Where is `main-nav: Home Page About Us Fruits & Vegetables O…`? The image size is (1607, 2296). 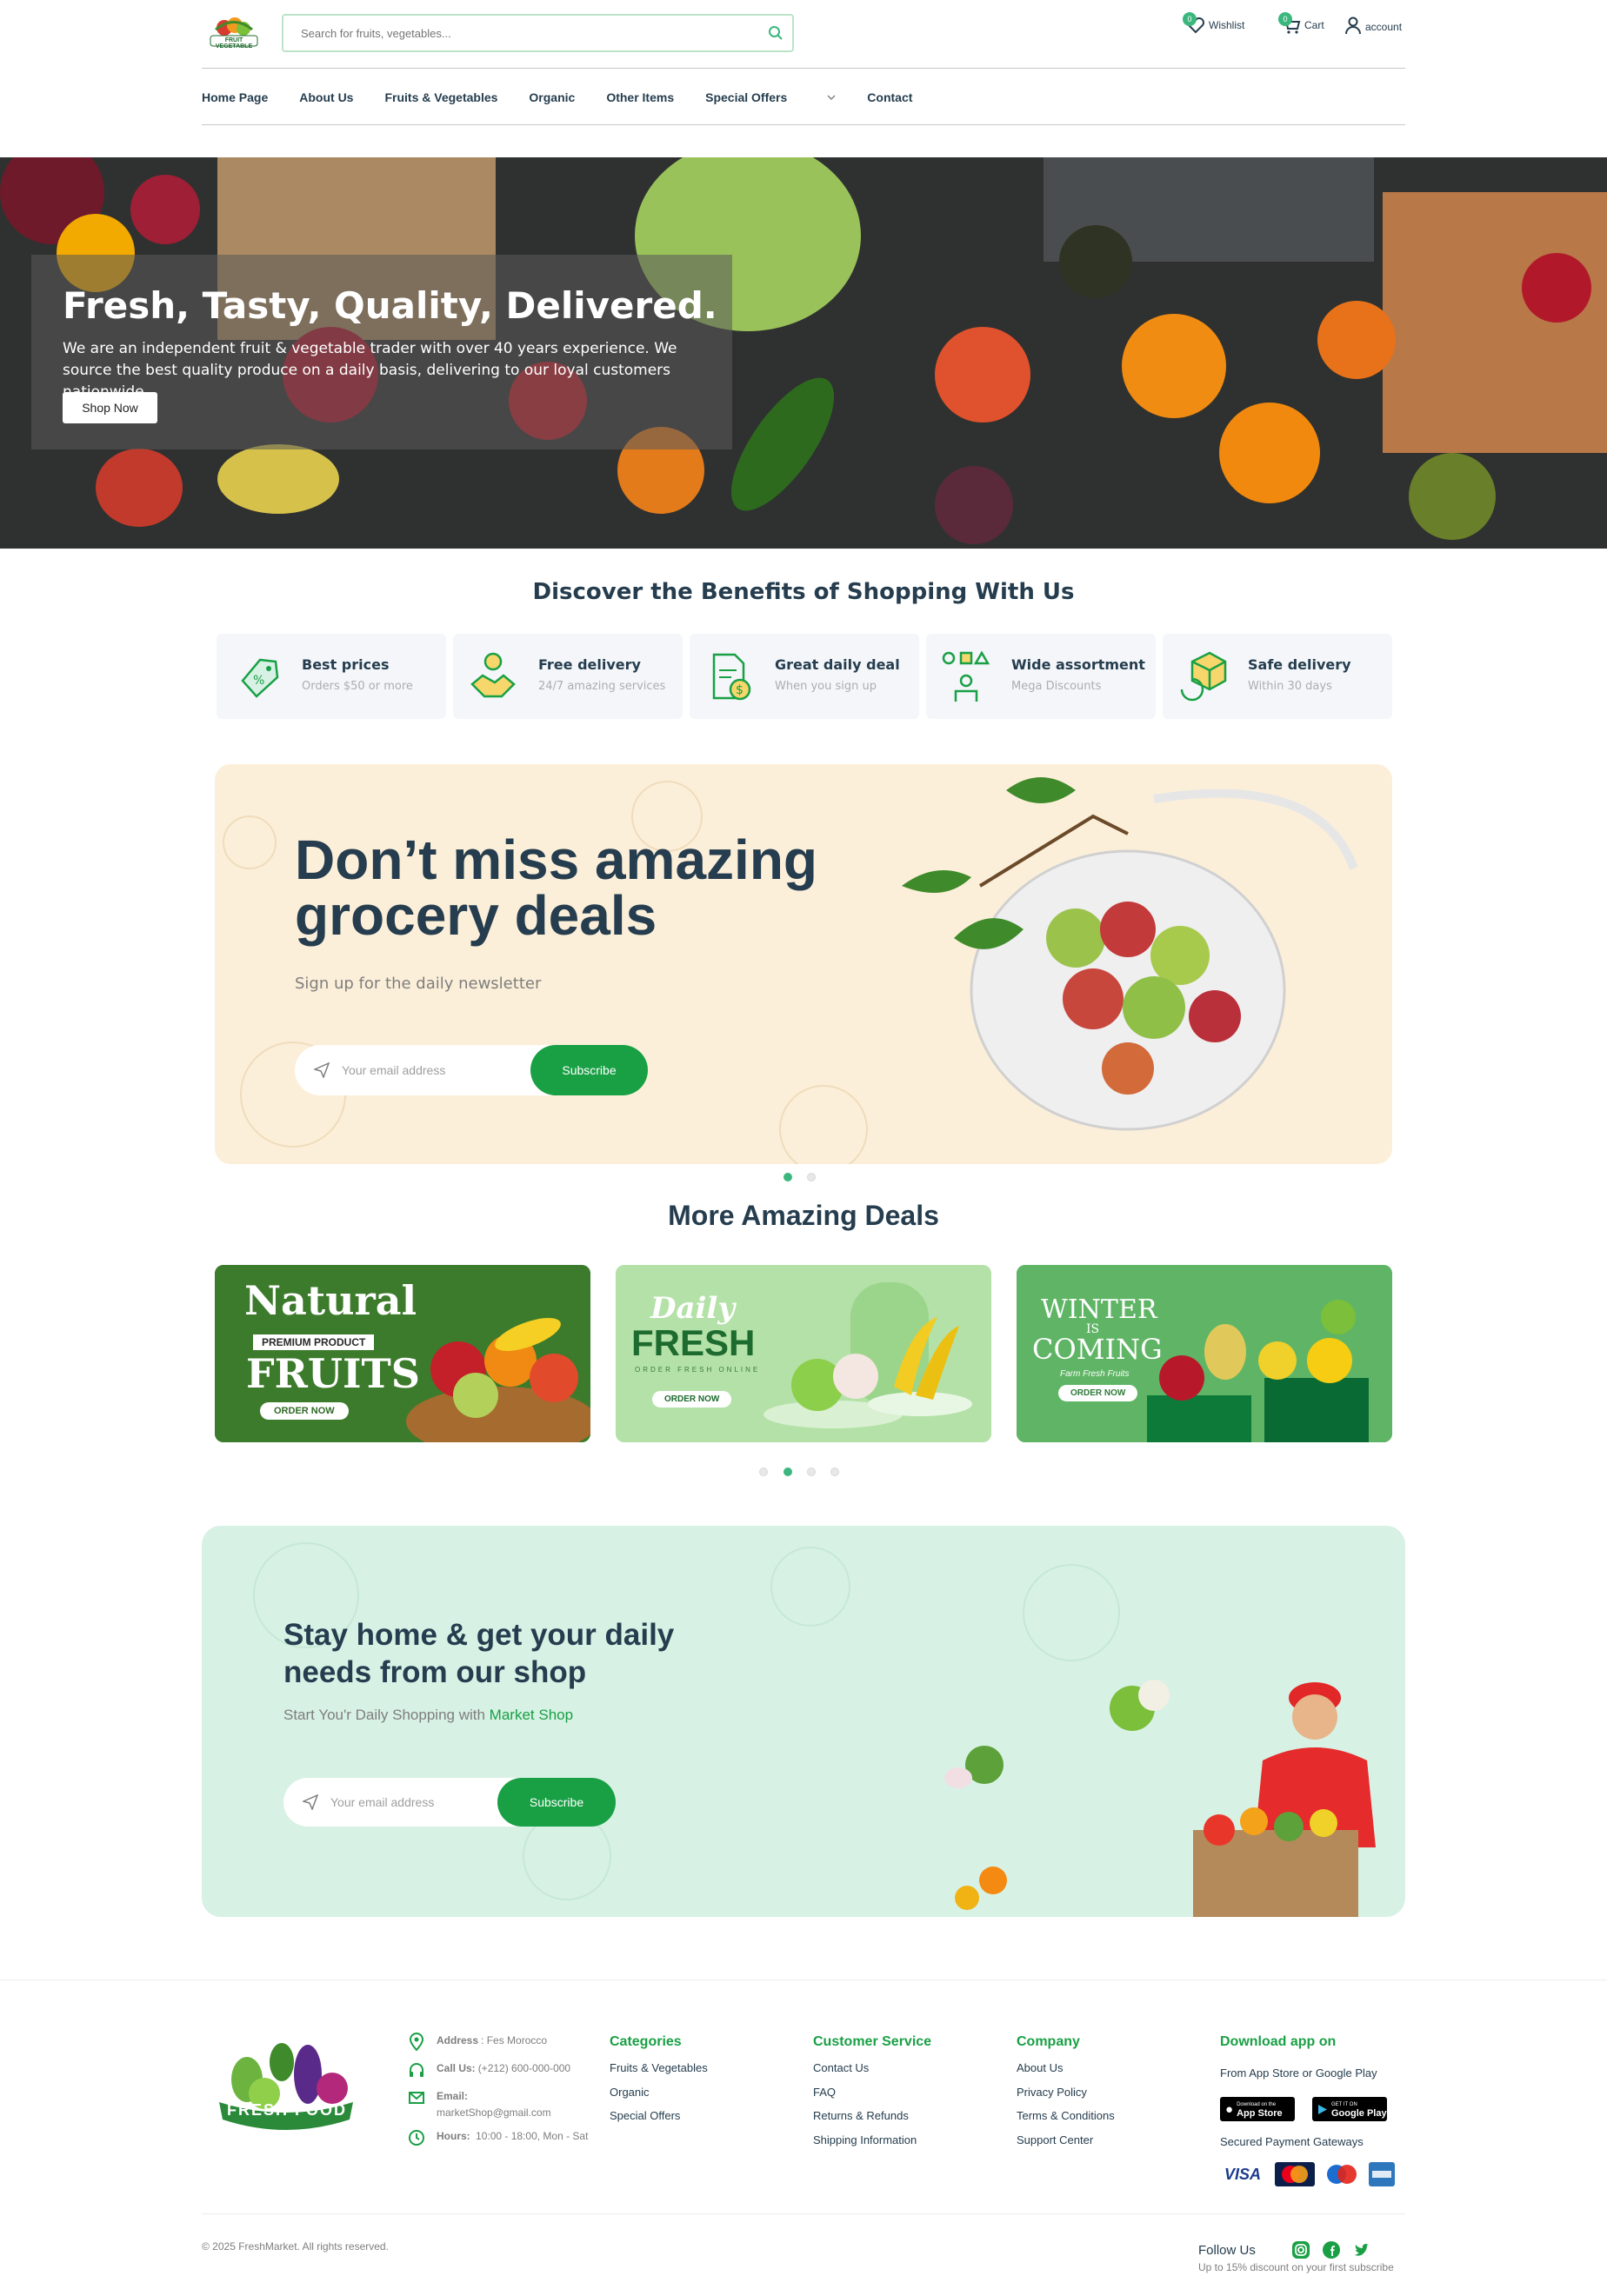 main-nav: Home Page About Us Fruits & Vegetables O… is located at coordinates (573, 97).